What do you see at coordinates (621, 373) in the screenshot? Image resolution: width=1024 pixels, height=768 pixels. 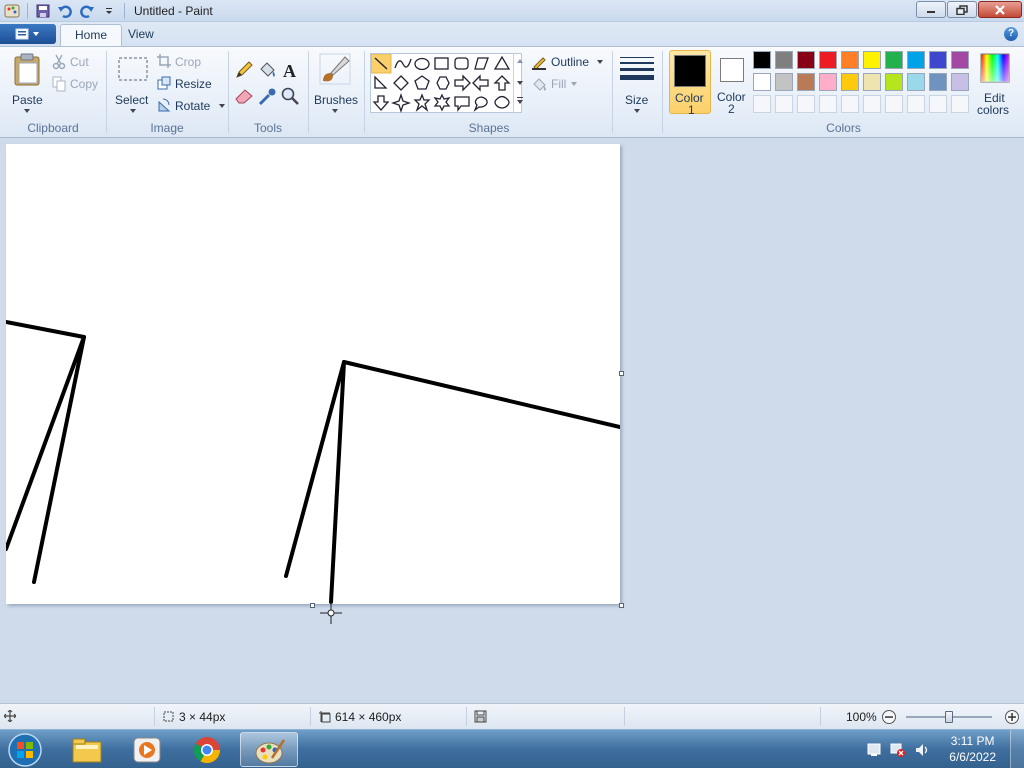 I see `resize-handle-right` at bounding box center [621, 373].